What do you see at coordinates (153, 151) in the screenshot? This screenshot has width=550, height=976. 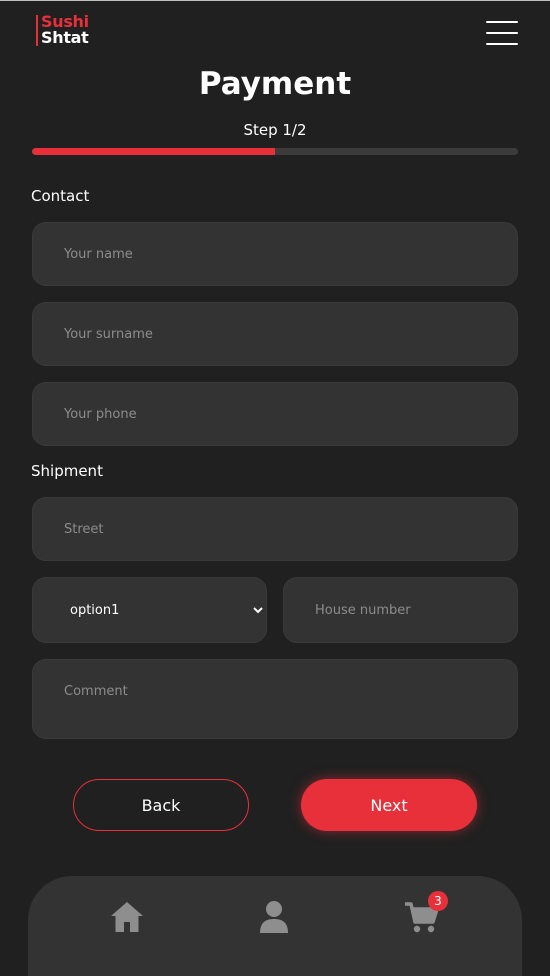 I see `progress-fill` at bounding box center [153, 151].